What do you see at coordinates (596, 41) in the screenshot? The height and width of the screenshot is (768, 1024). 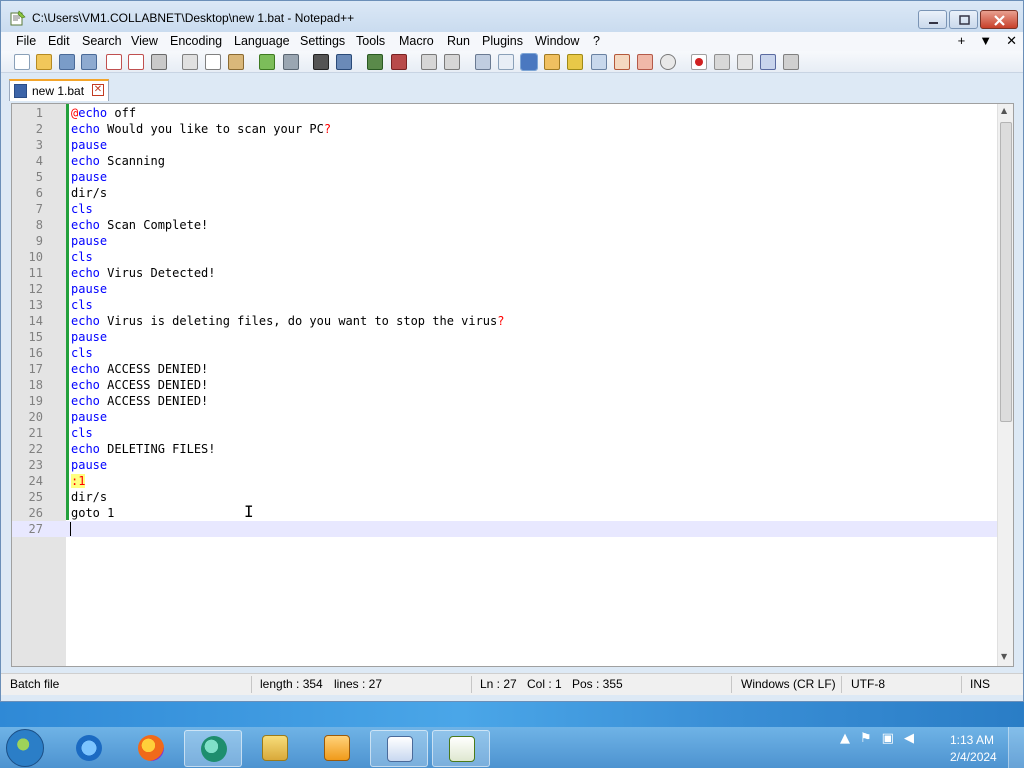 I see `menu-help: ?` at bounding box center [596, 41].